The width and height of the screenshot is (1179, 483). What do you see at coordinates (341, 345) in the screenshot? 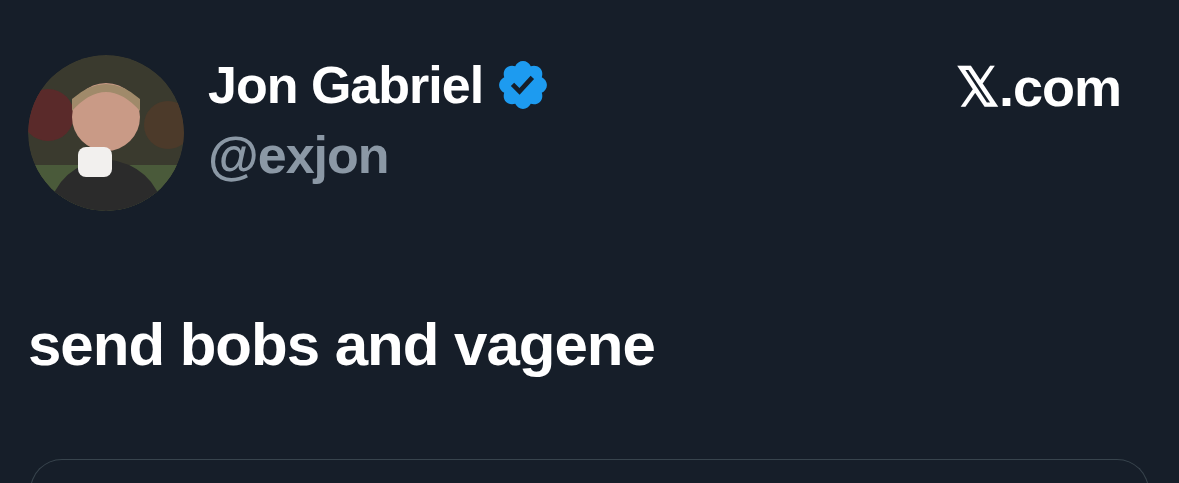
I see `tweet-text: send bobs and vagene` at bounding box center [341, 345].